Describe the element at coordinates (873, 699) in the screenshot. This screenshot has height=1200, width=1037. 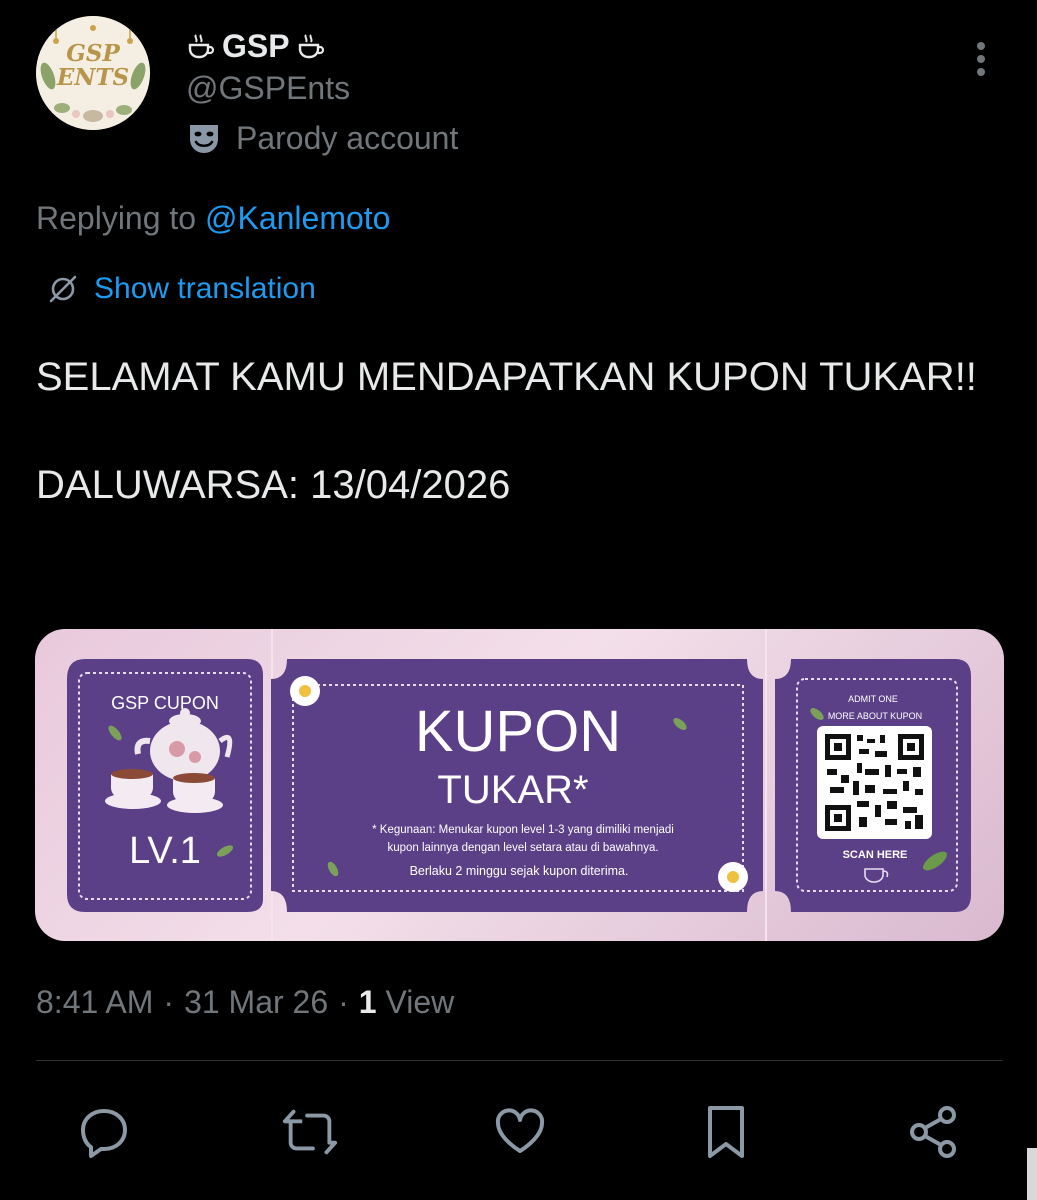
I see `coupon-admit: ADMIT ONE` at that location.